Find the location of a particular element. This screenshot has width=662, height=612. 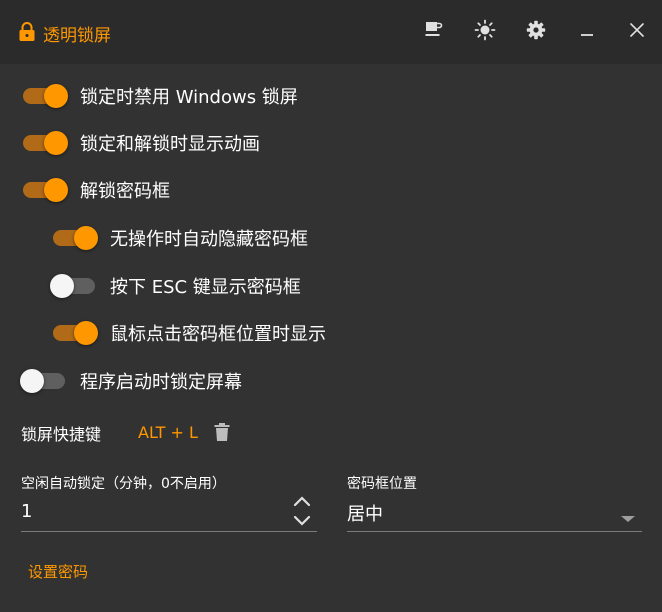

setting-show-animation: 锁定和解锁时显示动画 is located at coordinates (140, 143).